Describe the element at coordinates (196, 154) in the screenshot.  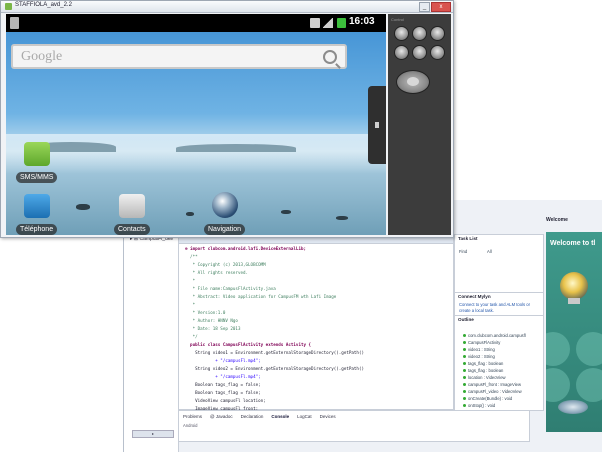
I see `wallpaper-horizon` at that location.